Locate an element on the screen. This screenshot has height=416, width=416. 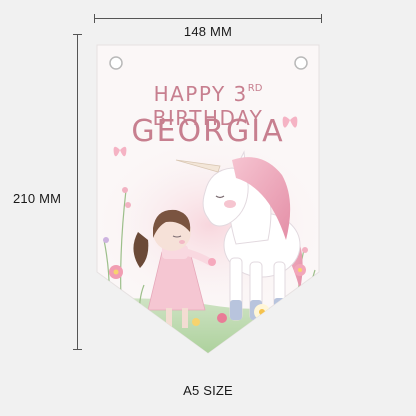
ordinal-suffix: RD is located at coordinates (255, 88).